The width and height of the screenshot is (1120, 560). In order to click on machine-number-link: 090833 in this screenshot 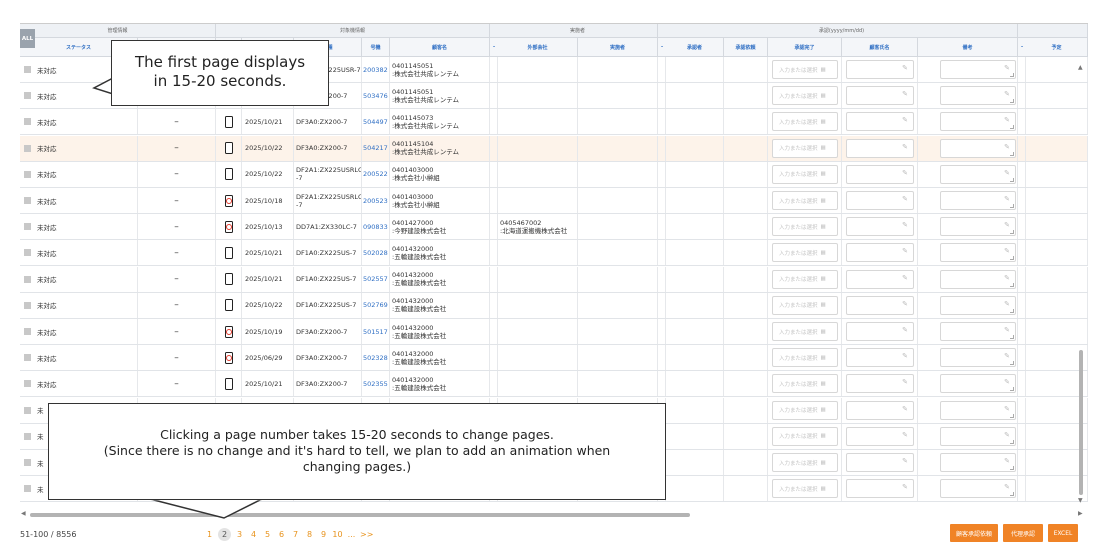, I will do `click(375, 227)`.